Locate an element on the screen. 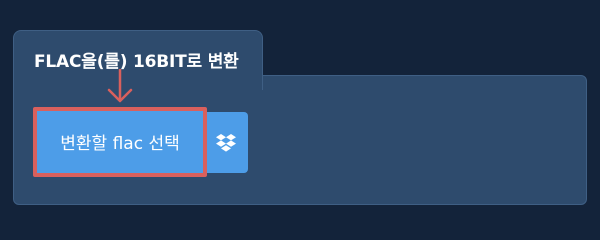  panel-tab: FLAC을(를) 16BIT로 변환 is located at coordinates (138, 60).